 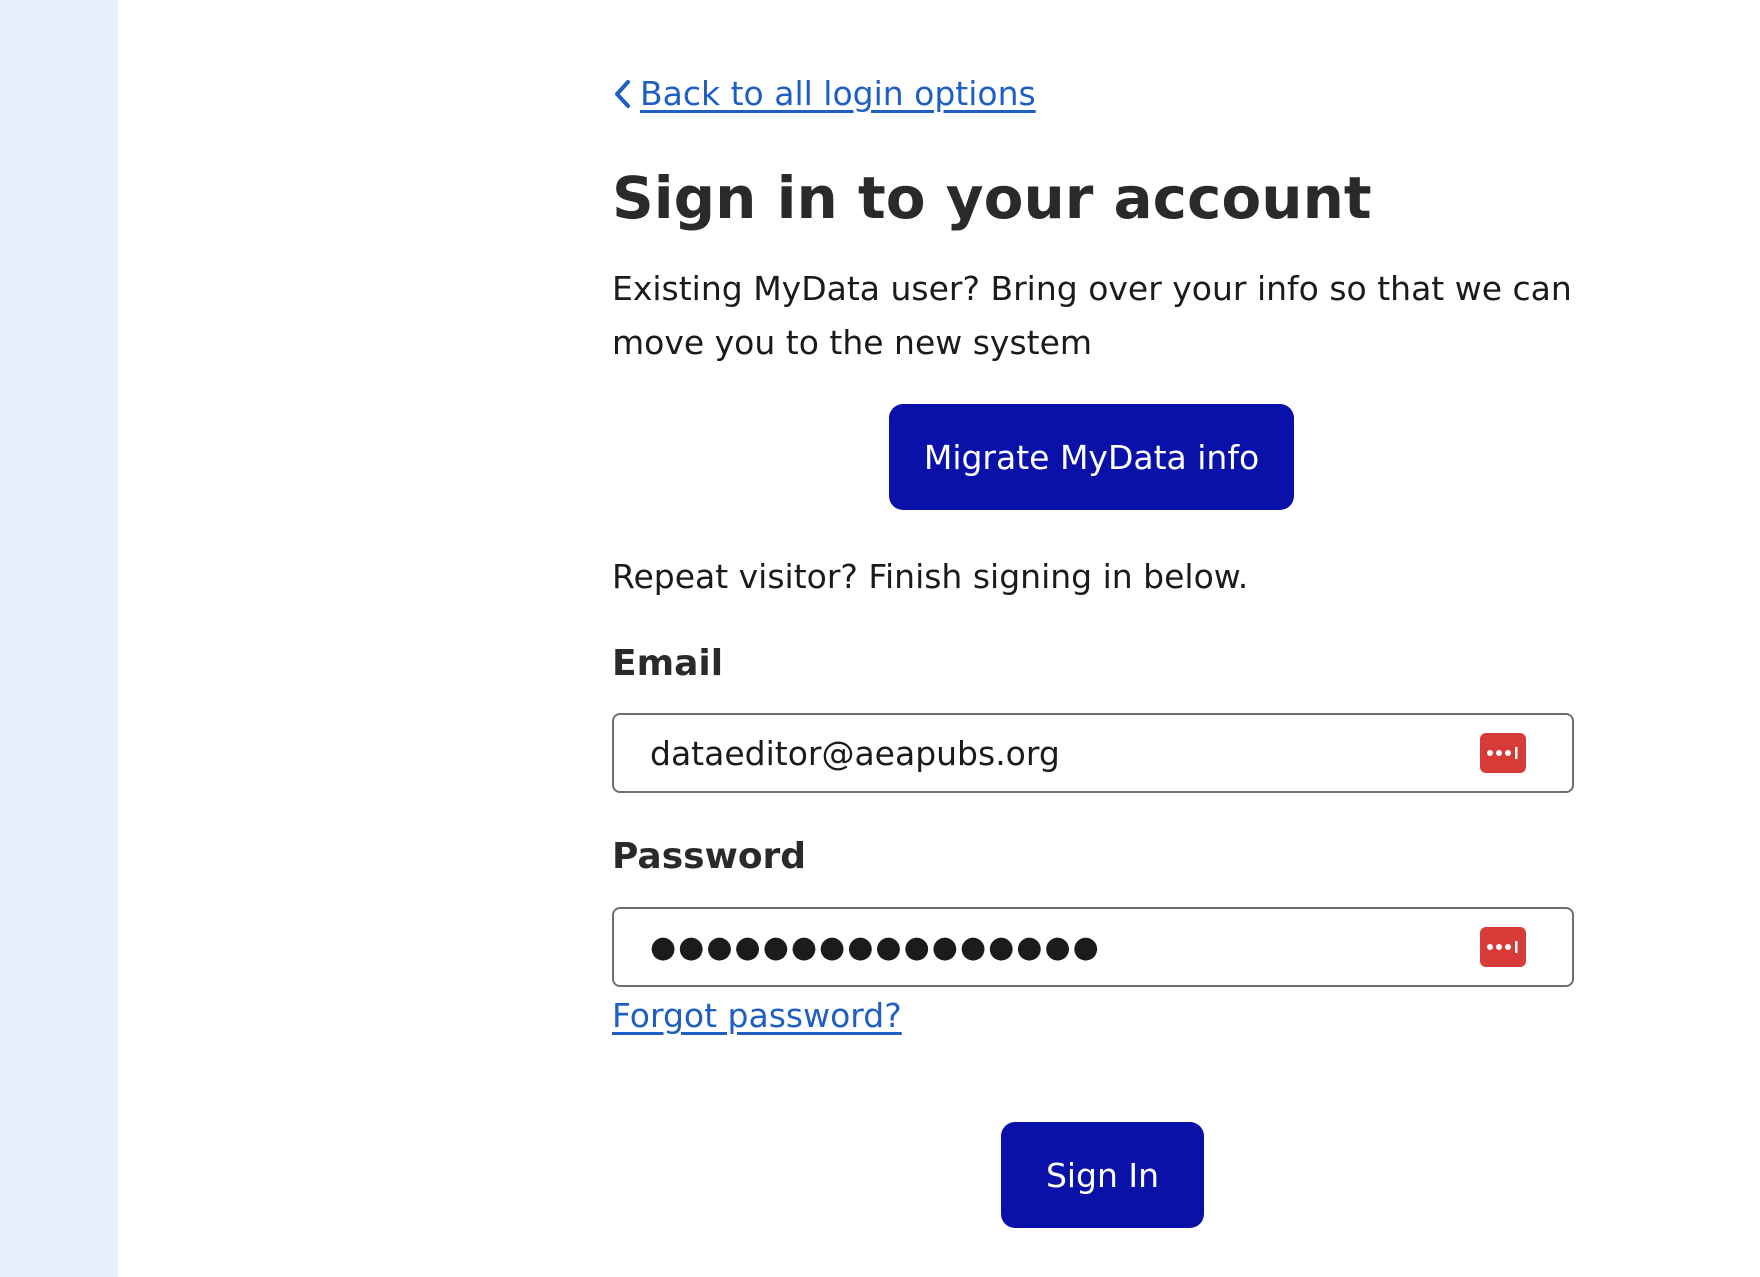 I want to click on page-title: Sign in to your account, so click(x=992, y=198).